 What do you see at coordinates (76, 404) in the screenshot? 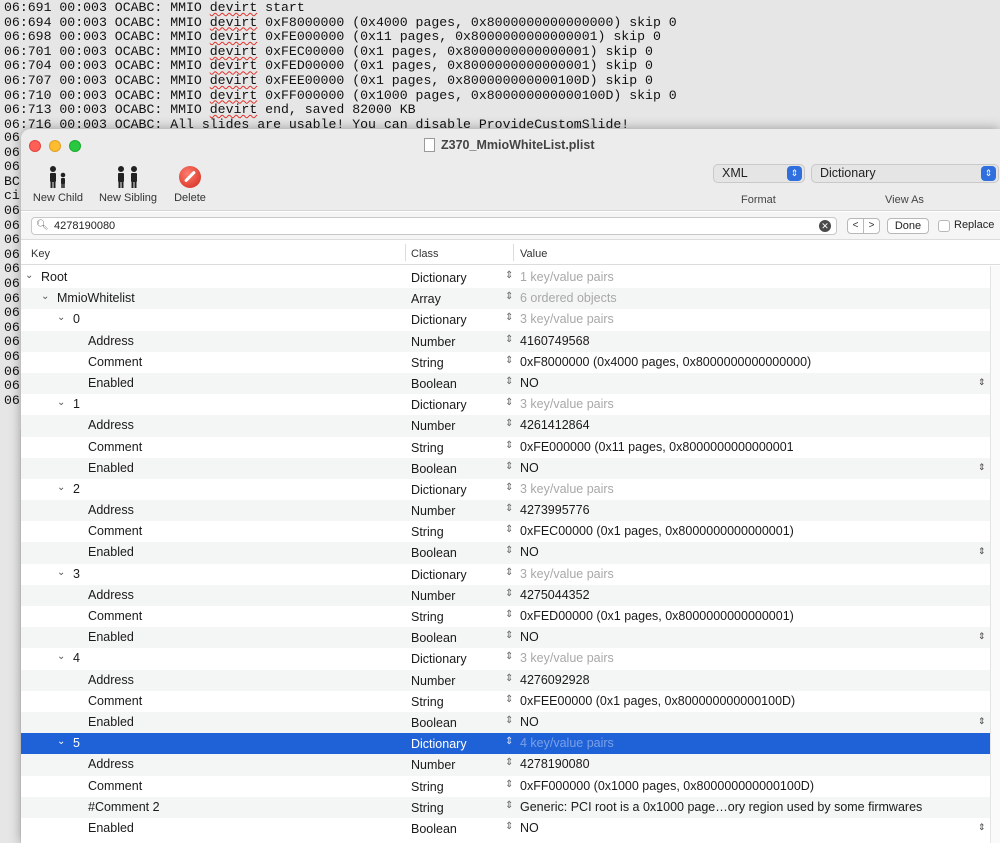
I see `row-key: 1` at bounding box center [76, 404].